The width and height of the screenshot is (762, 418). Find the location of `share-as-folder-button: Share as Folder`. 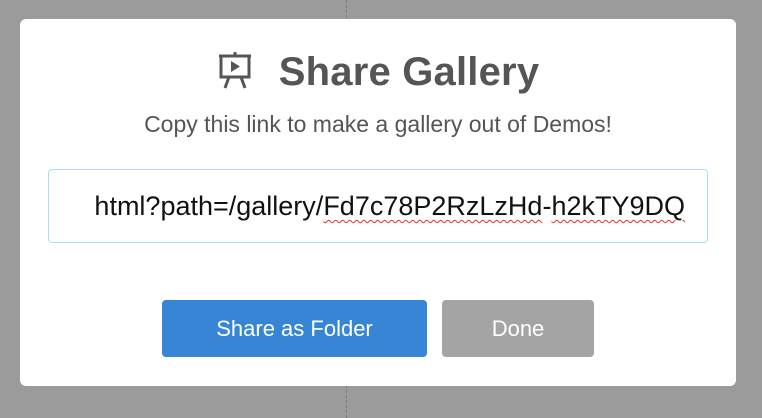

share-as-folder-button: Share as Folder is located at coordinates (294, 328).